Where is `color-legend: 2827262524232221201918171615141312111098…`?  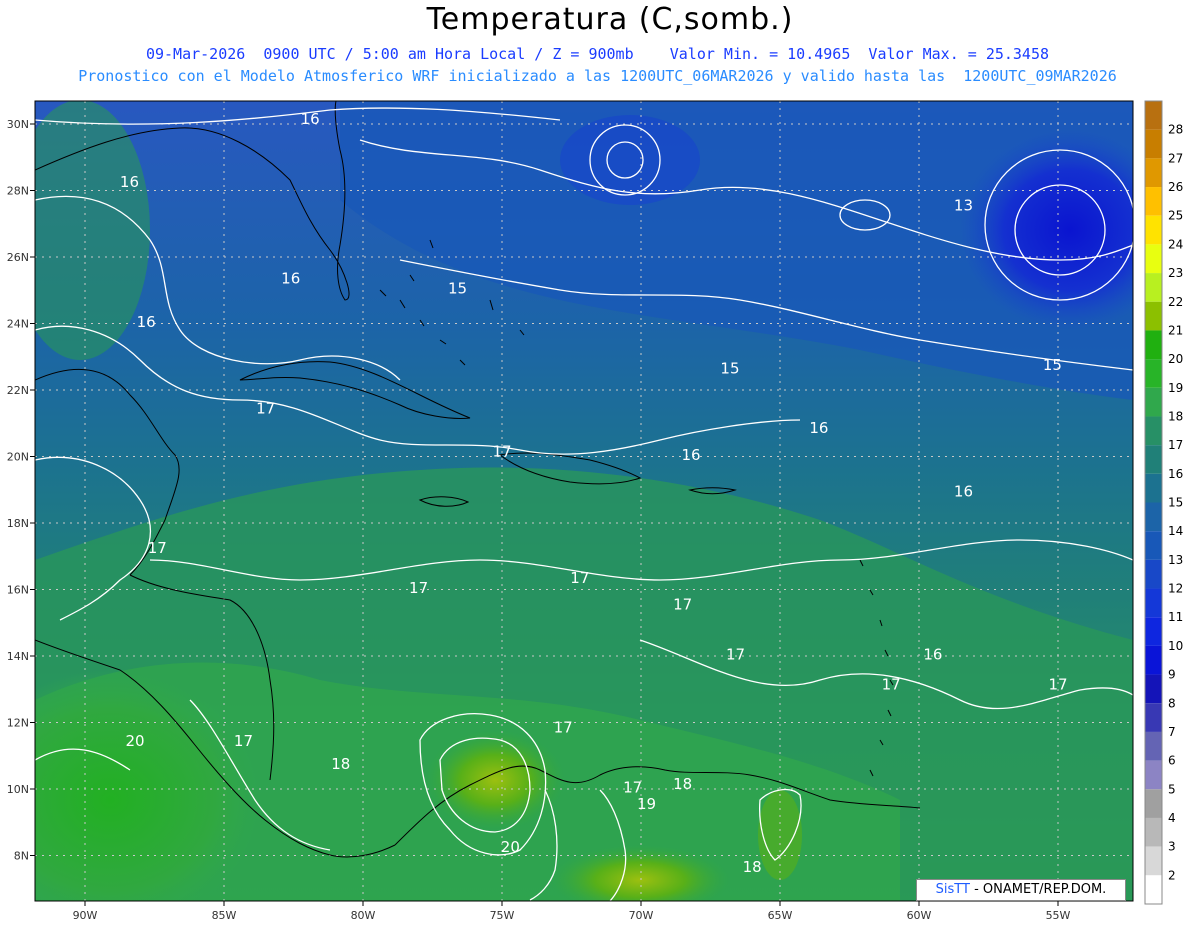 color-legend: 2827262524232221201918171615141312111098… is located at coordinates (1163, 502).